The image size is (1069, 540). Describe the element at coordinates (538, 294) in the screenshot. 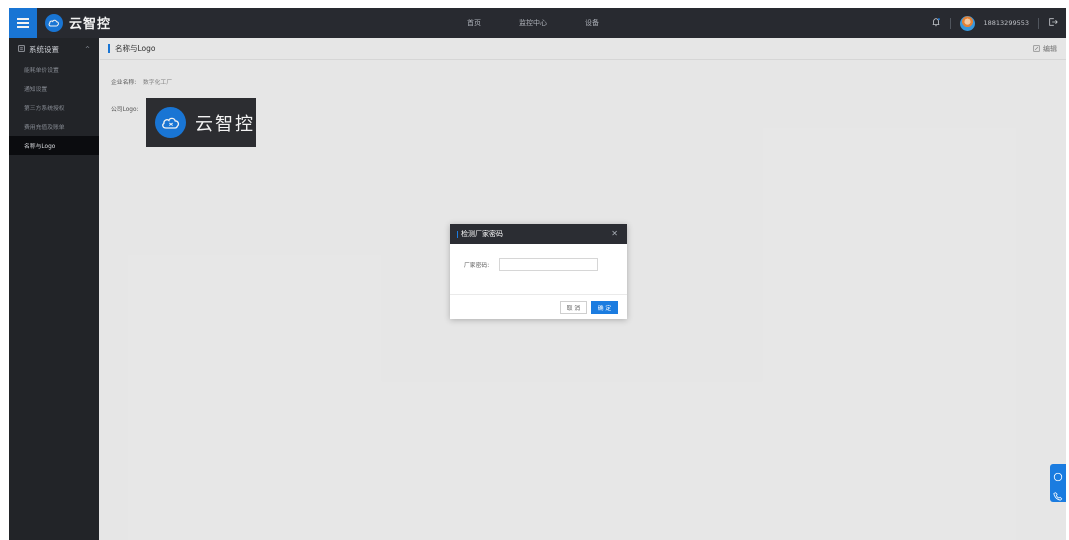

I see `dialog-divider` at that location.